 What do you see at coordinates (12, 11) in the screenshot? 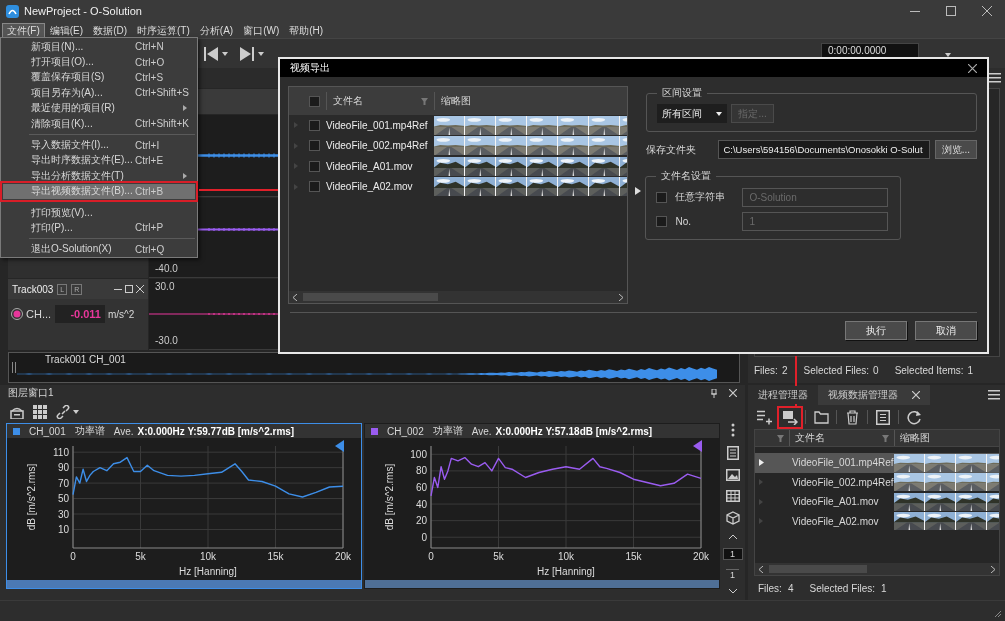
I see `app-icon` at bounding box center [12, 11].